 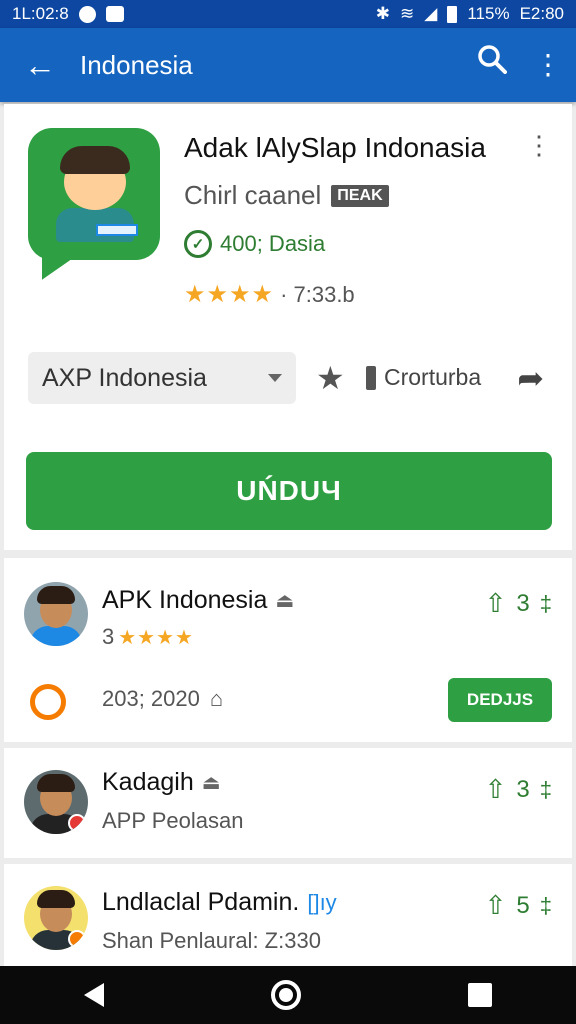 I want to click on reviewer-stars: ★★★★, so click(x=156, y=637).